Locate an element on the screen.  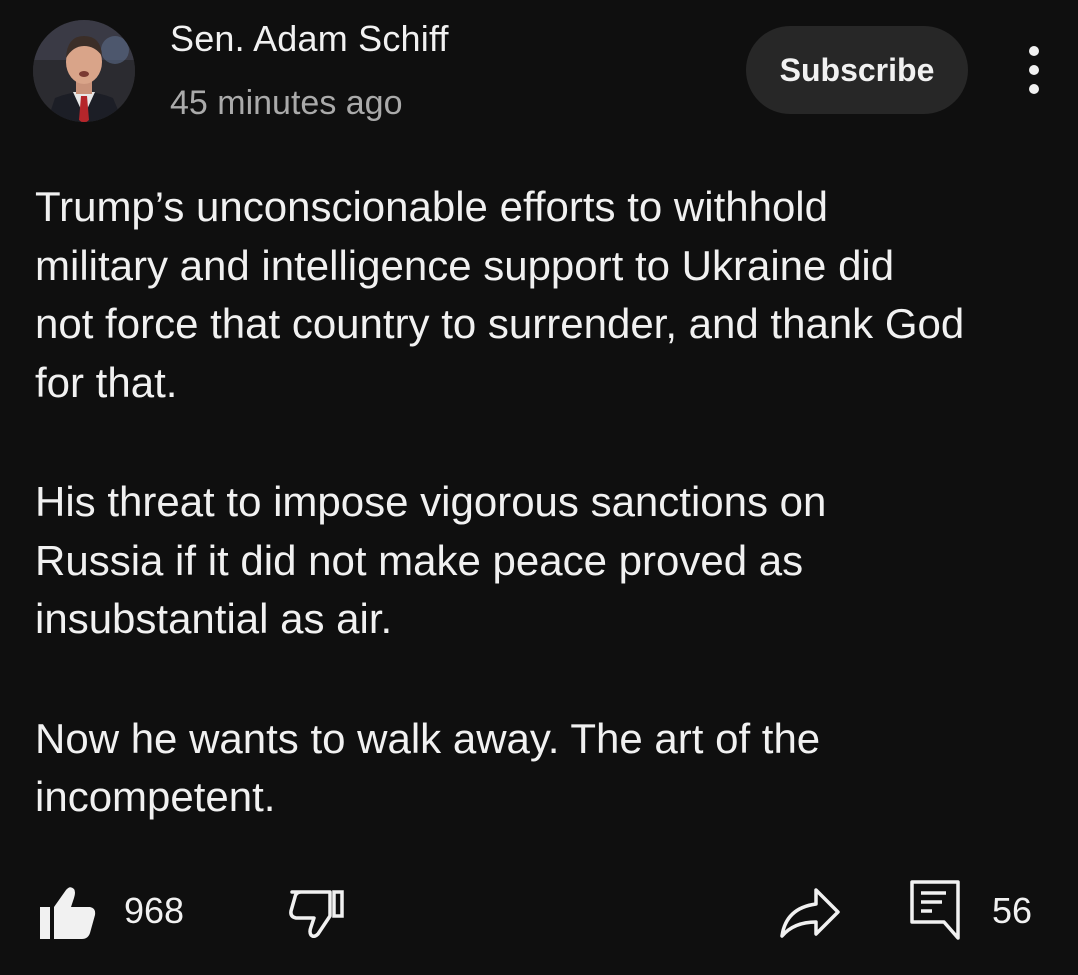
thumbs-up-filled-icon is located at coordinates (68, 913).